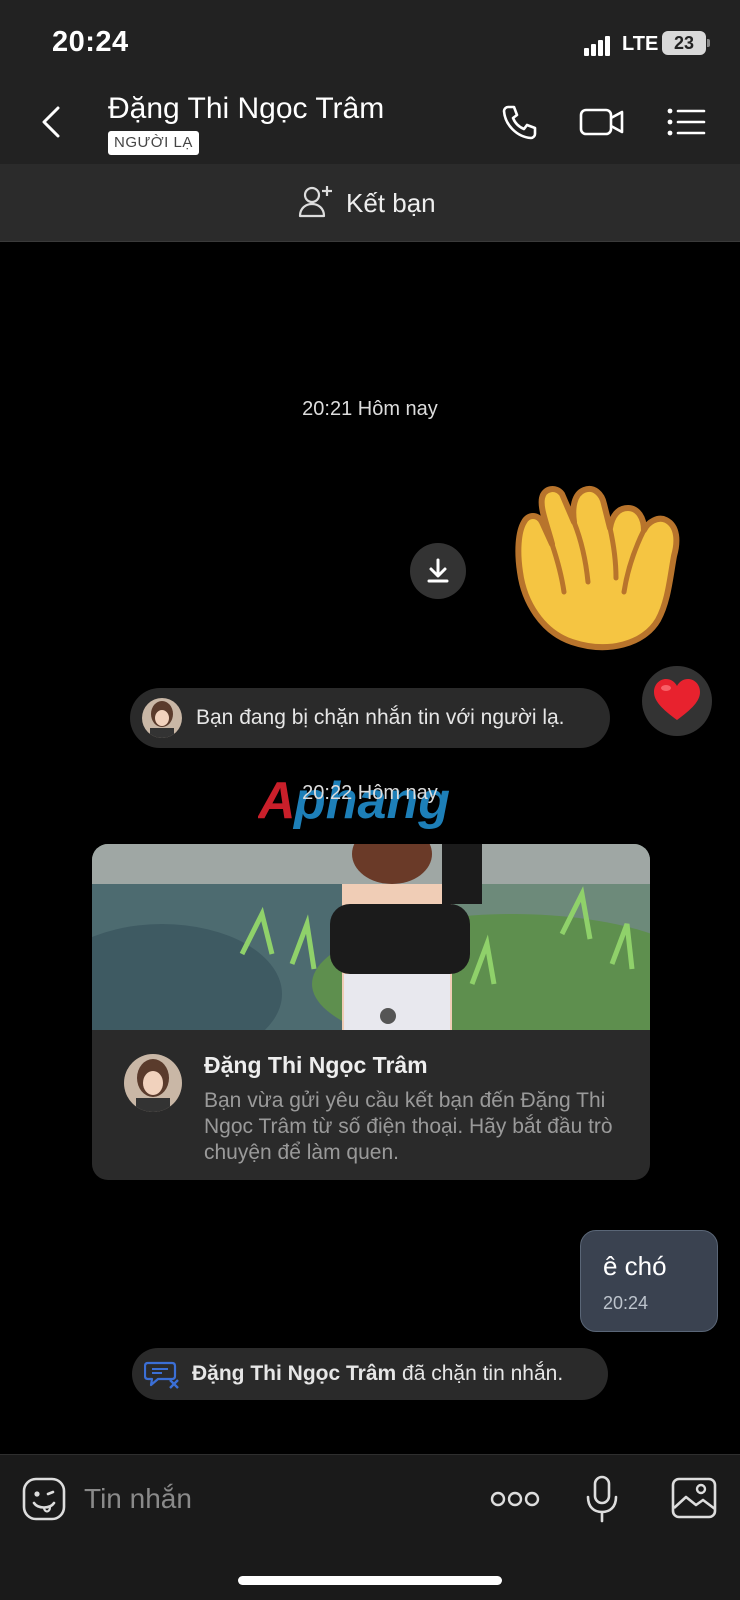 Image resolution: width=740 pixels, height=1600 pixels. What do you see at coordinates (370, 793) in the screenshot?
I see `timestamp-divider: 20:22 Hôm nay` at bounding box center [370, 793].